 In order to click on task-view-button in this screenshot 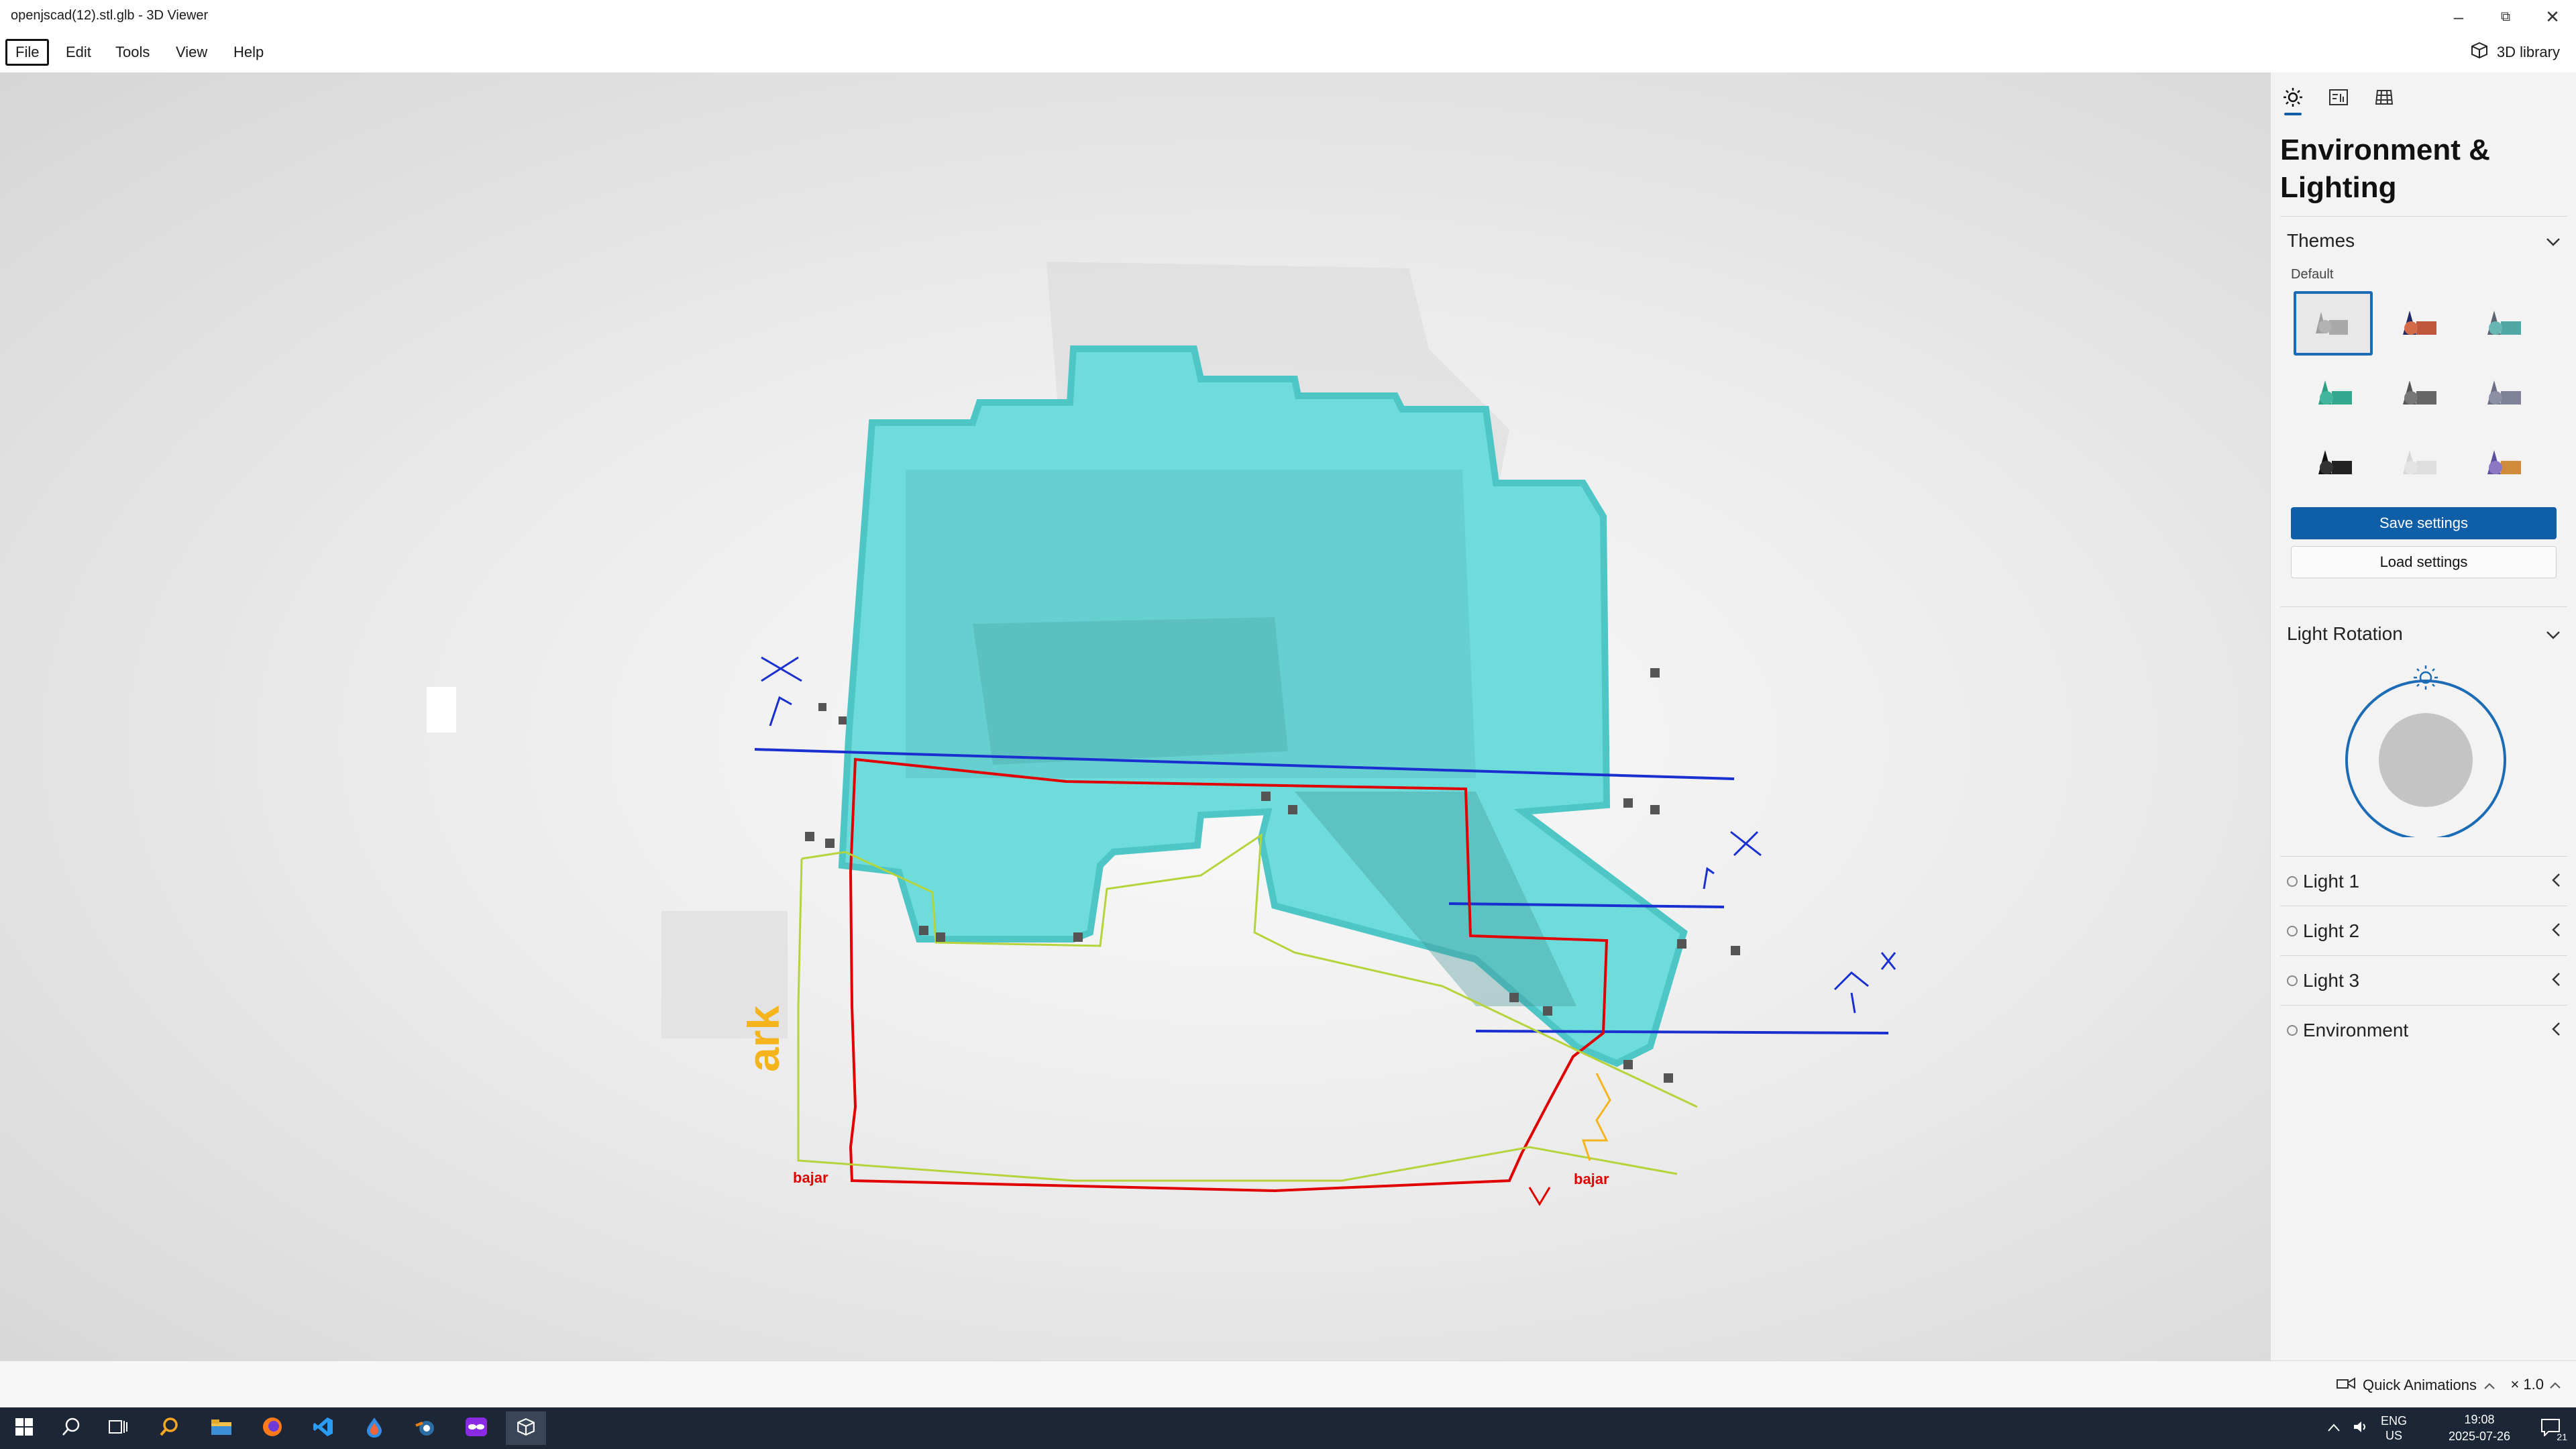, I will do `click(118, 1428)`.